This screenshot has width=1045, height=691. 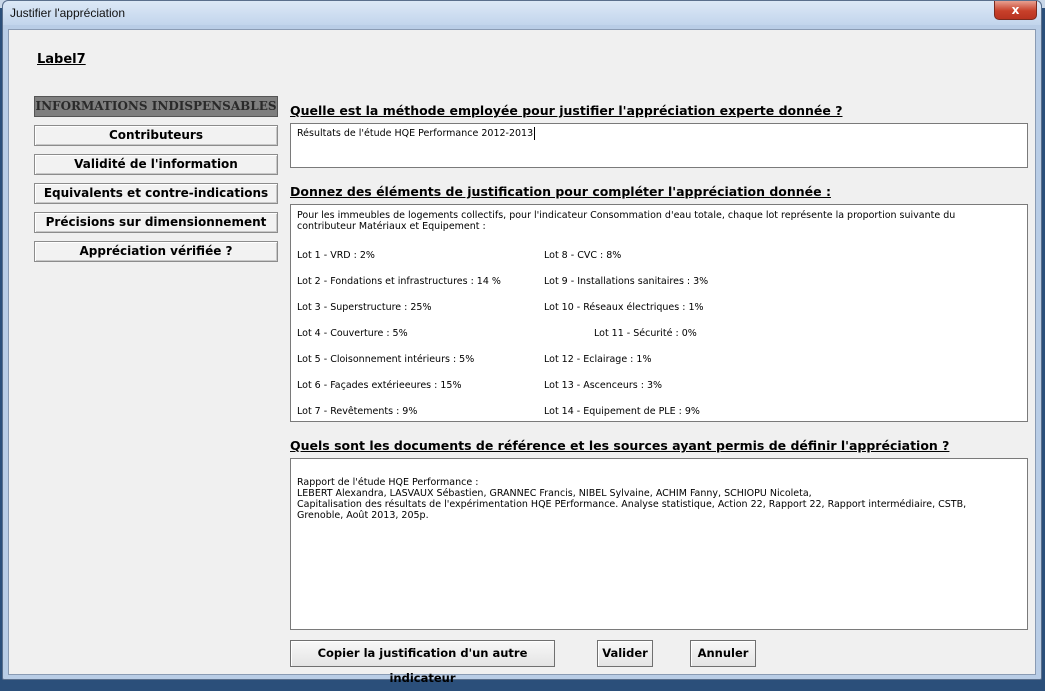 I want to click on nav-appreciation-verifiee: Appréciation vérifiée ?, so click(x=156, y=251).